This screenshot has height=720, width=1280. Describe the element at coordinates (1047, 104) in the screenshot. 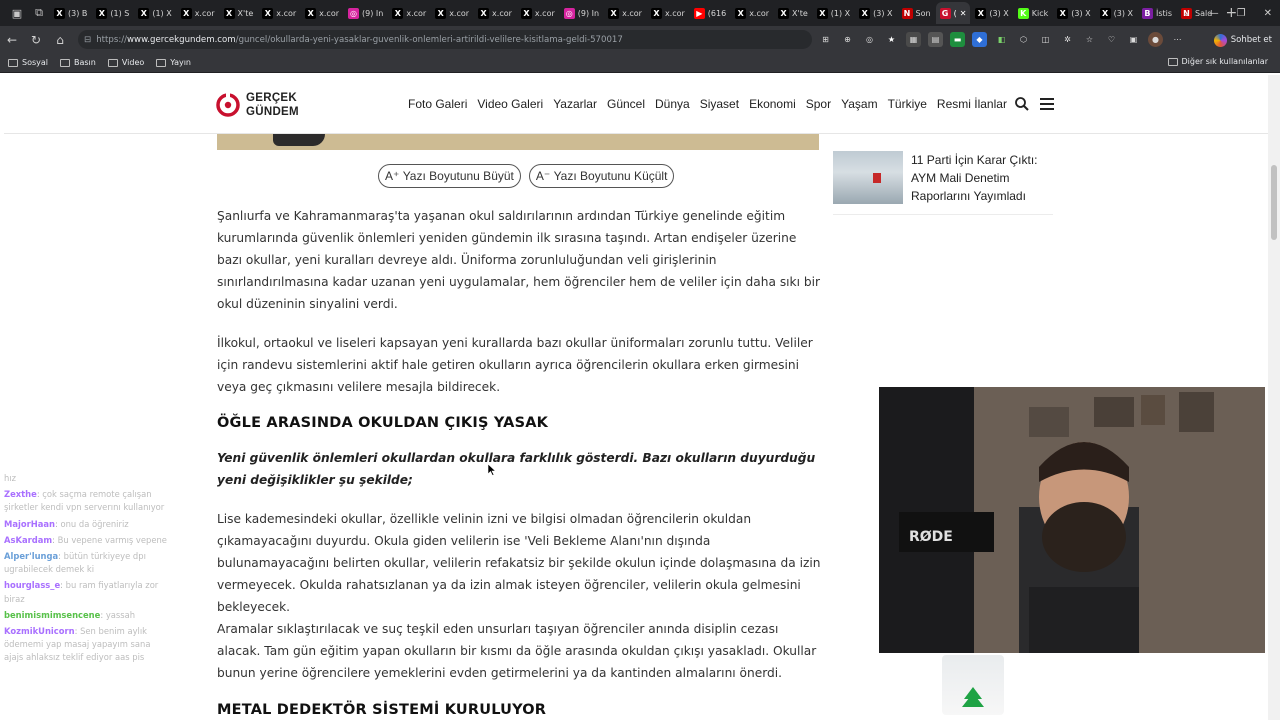

I see `hamburger-menu-icon` at that location.